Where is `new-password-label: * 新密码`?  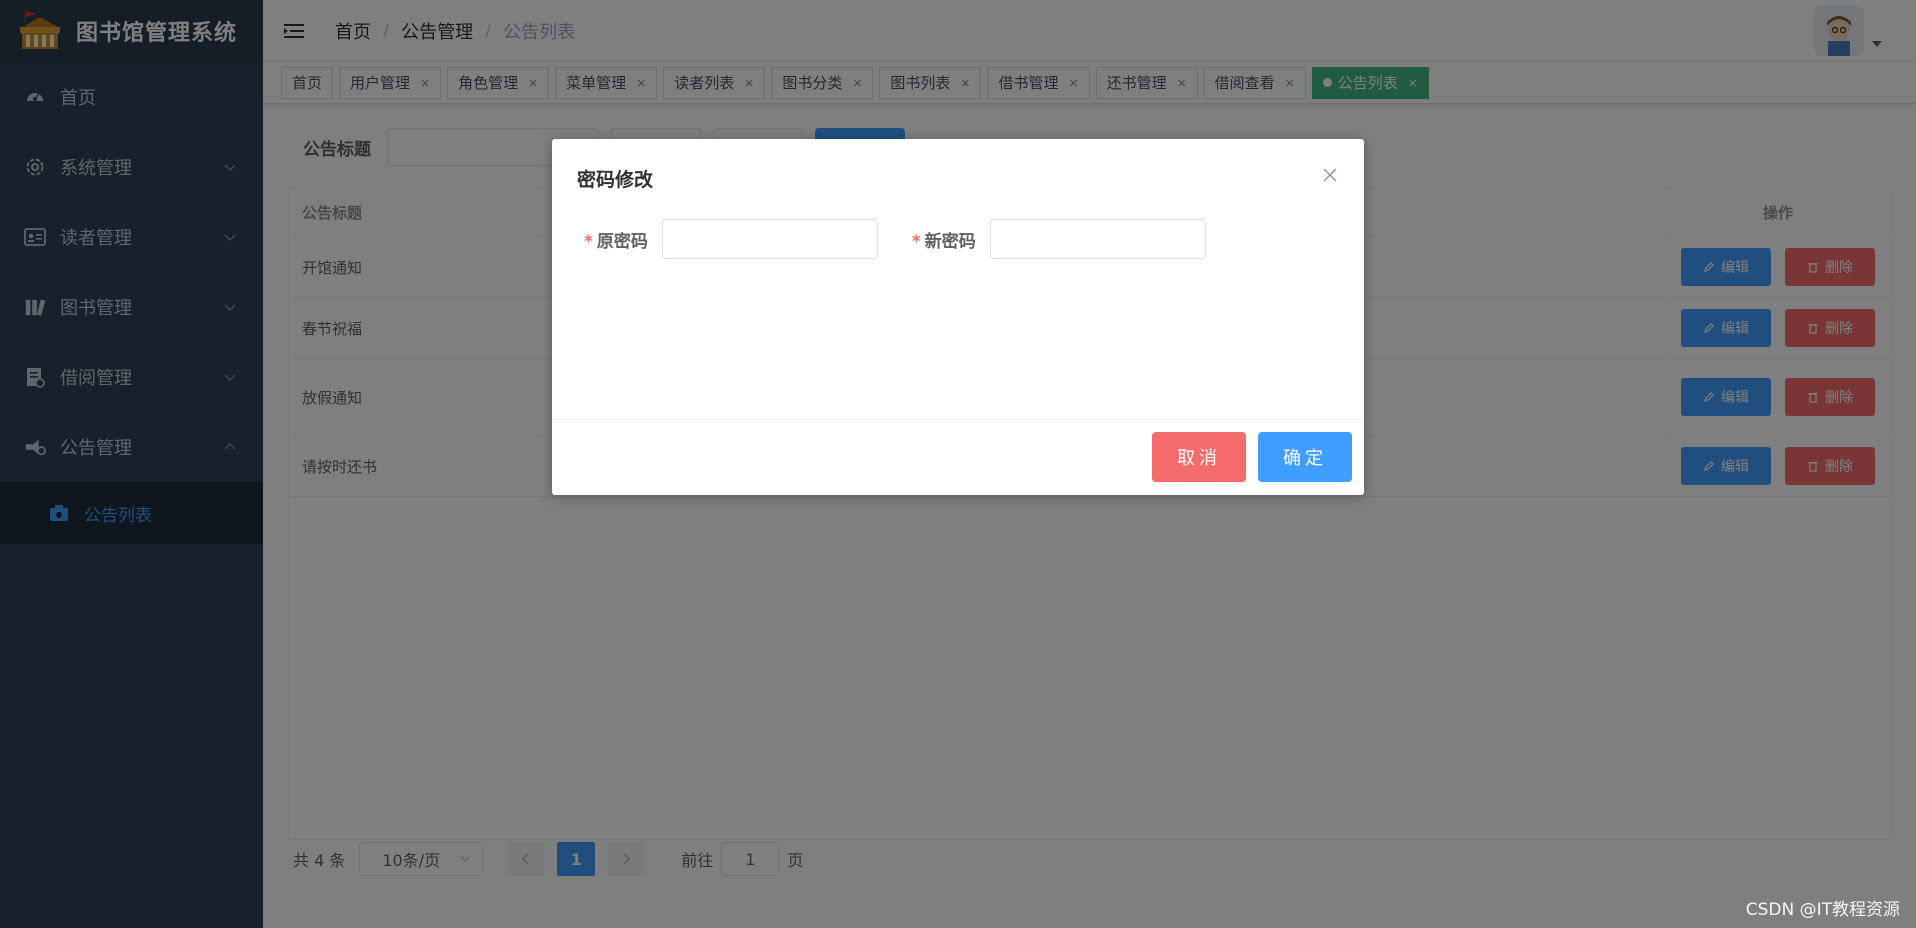 new-password-label: * 新密码 is located at coordinates (944, 239).